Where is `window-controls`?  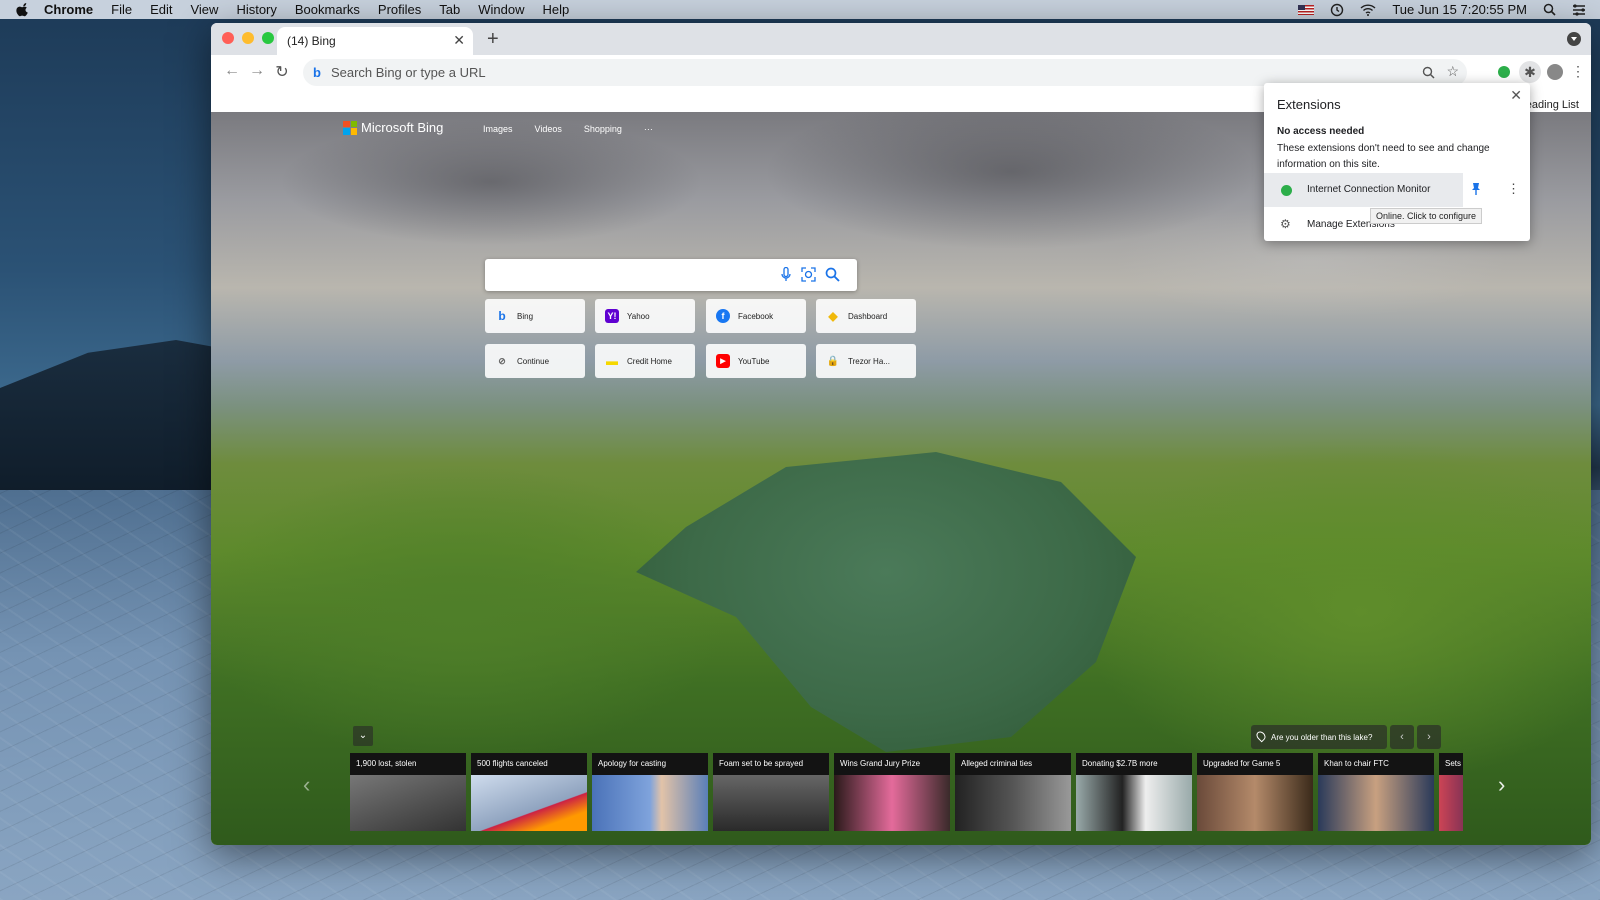
window-controls is located at coordinates (248, 38).